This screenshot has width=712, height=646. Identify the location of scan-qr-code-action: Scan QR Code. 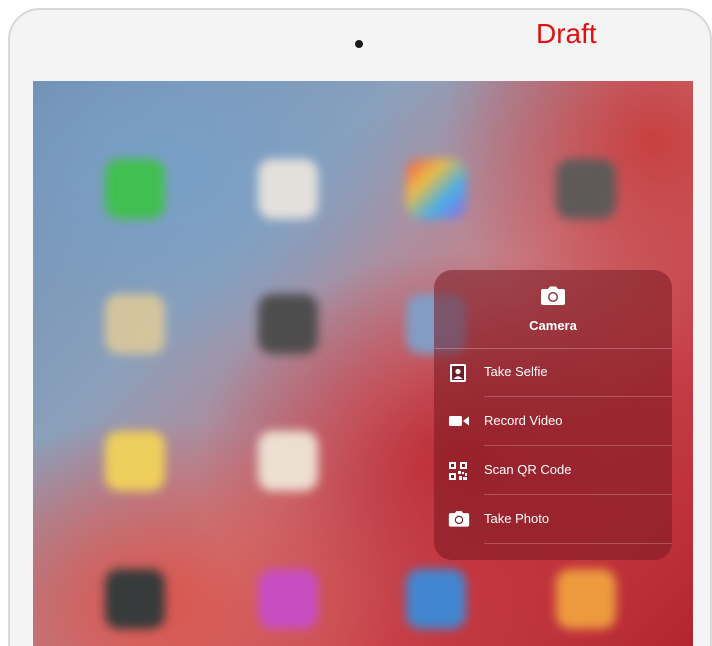
(553, 470).